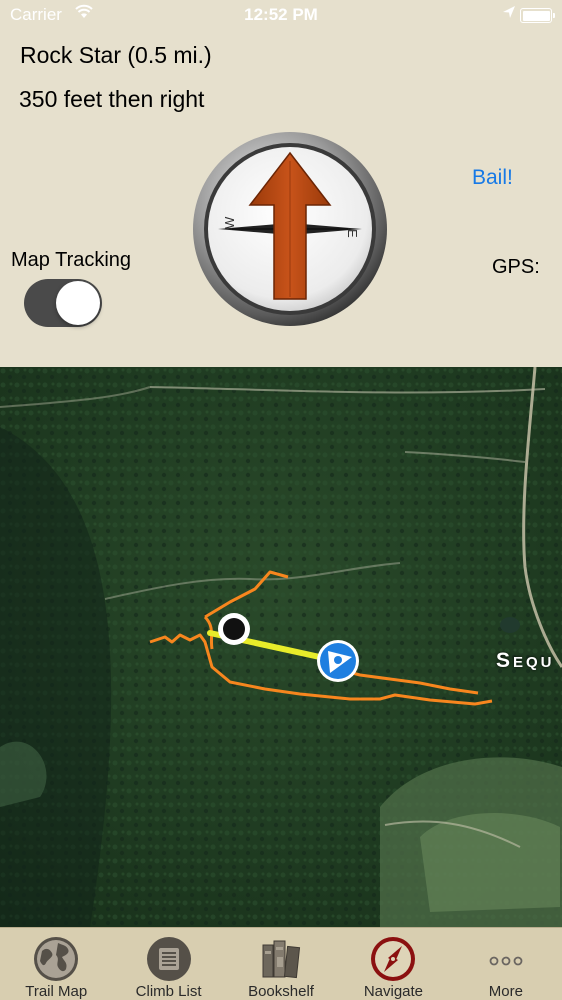 The image size is (562, 1000). What do you see at coordinates (516, 267) in the screenshot?
I see `gps-label: GPS:` at bounding box center [516, 267].